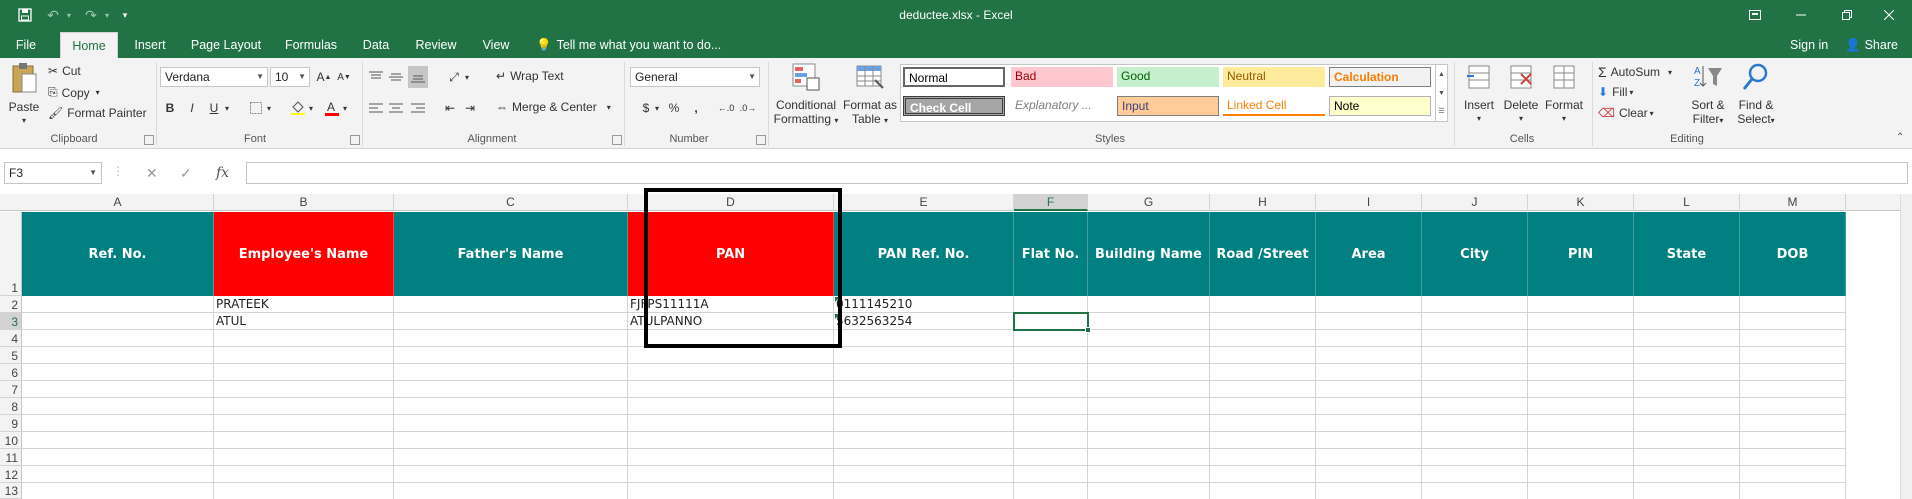 This screenshot has height=499, width=1912. Describe the element at coordinates (1149, 440) in the screenshot. I see `cell-g10` at that location.